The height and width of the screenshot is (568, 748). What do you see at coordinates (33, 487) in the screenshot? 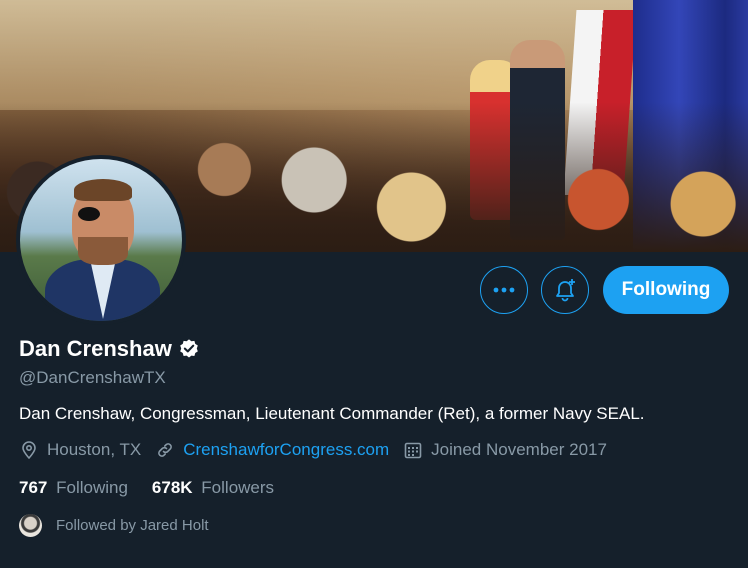
I see `following-count: 767` at bounding box center [33, 487].